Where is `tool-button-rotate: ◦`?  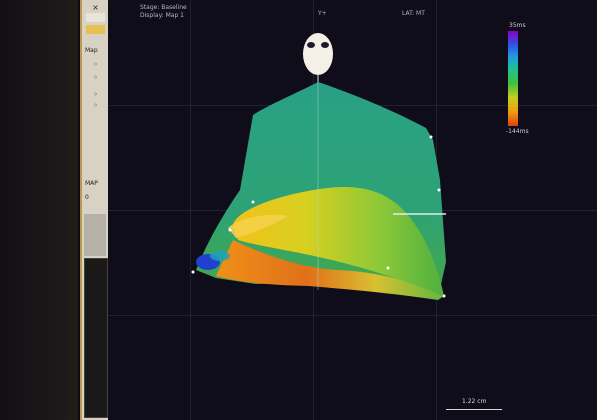
tool-button-rotate: ◦ is located at coordinates (95, 64).